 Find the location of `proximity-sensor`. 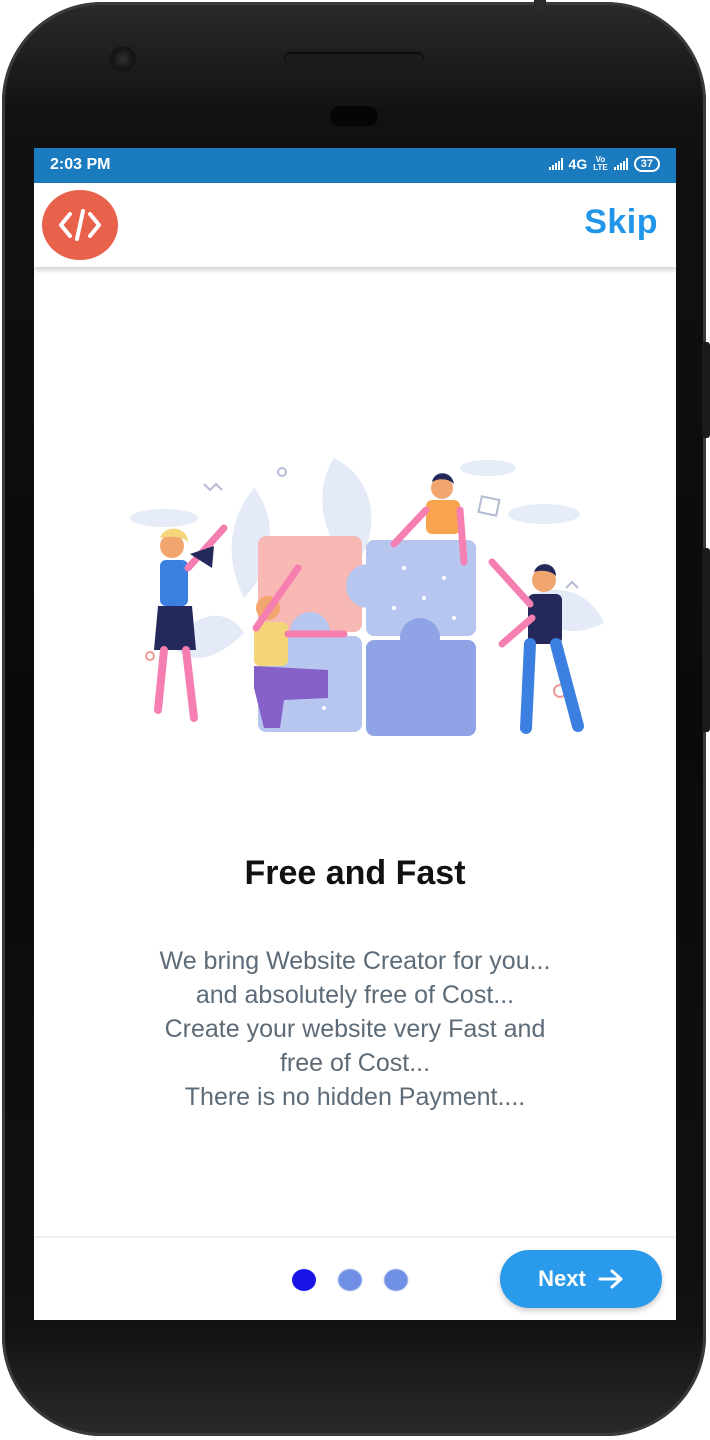

proximity-sensor is located at coordinates (354, 116).